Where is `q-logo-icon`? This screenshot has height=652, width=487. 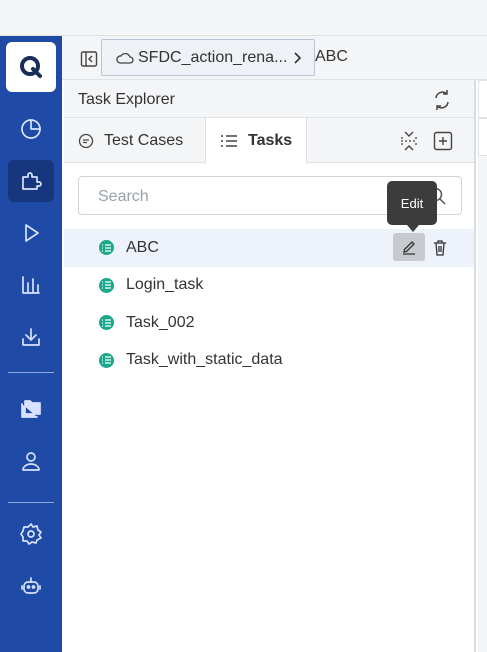
q-logo-icon is located at coordinates (31, 67).